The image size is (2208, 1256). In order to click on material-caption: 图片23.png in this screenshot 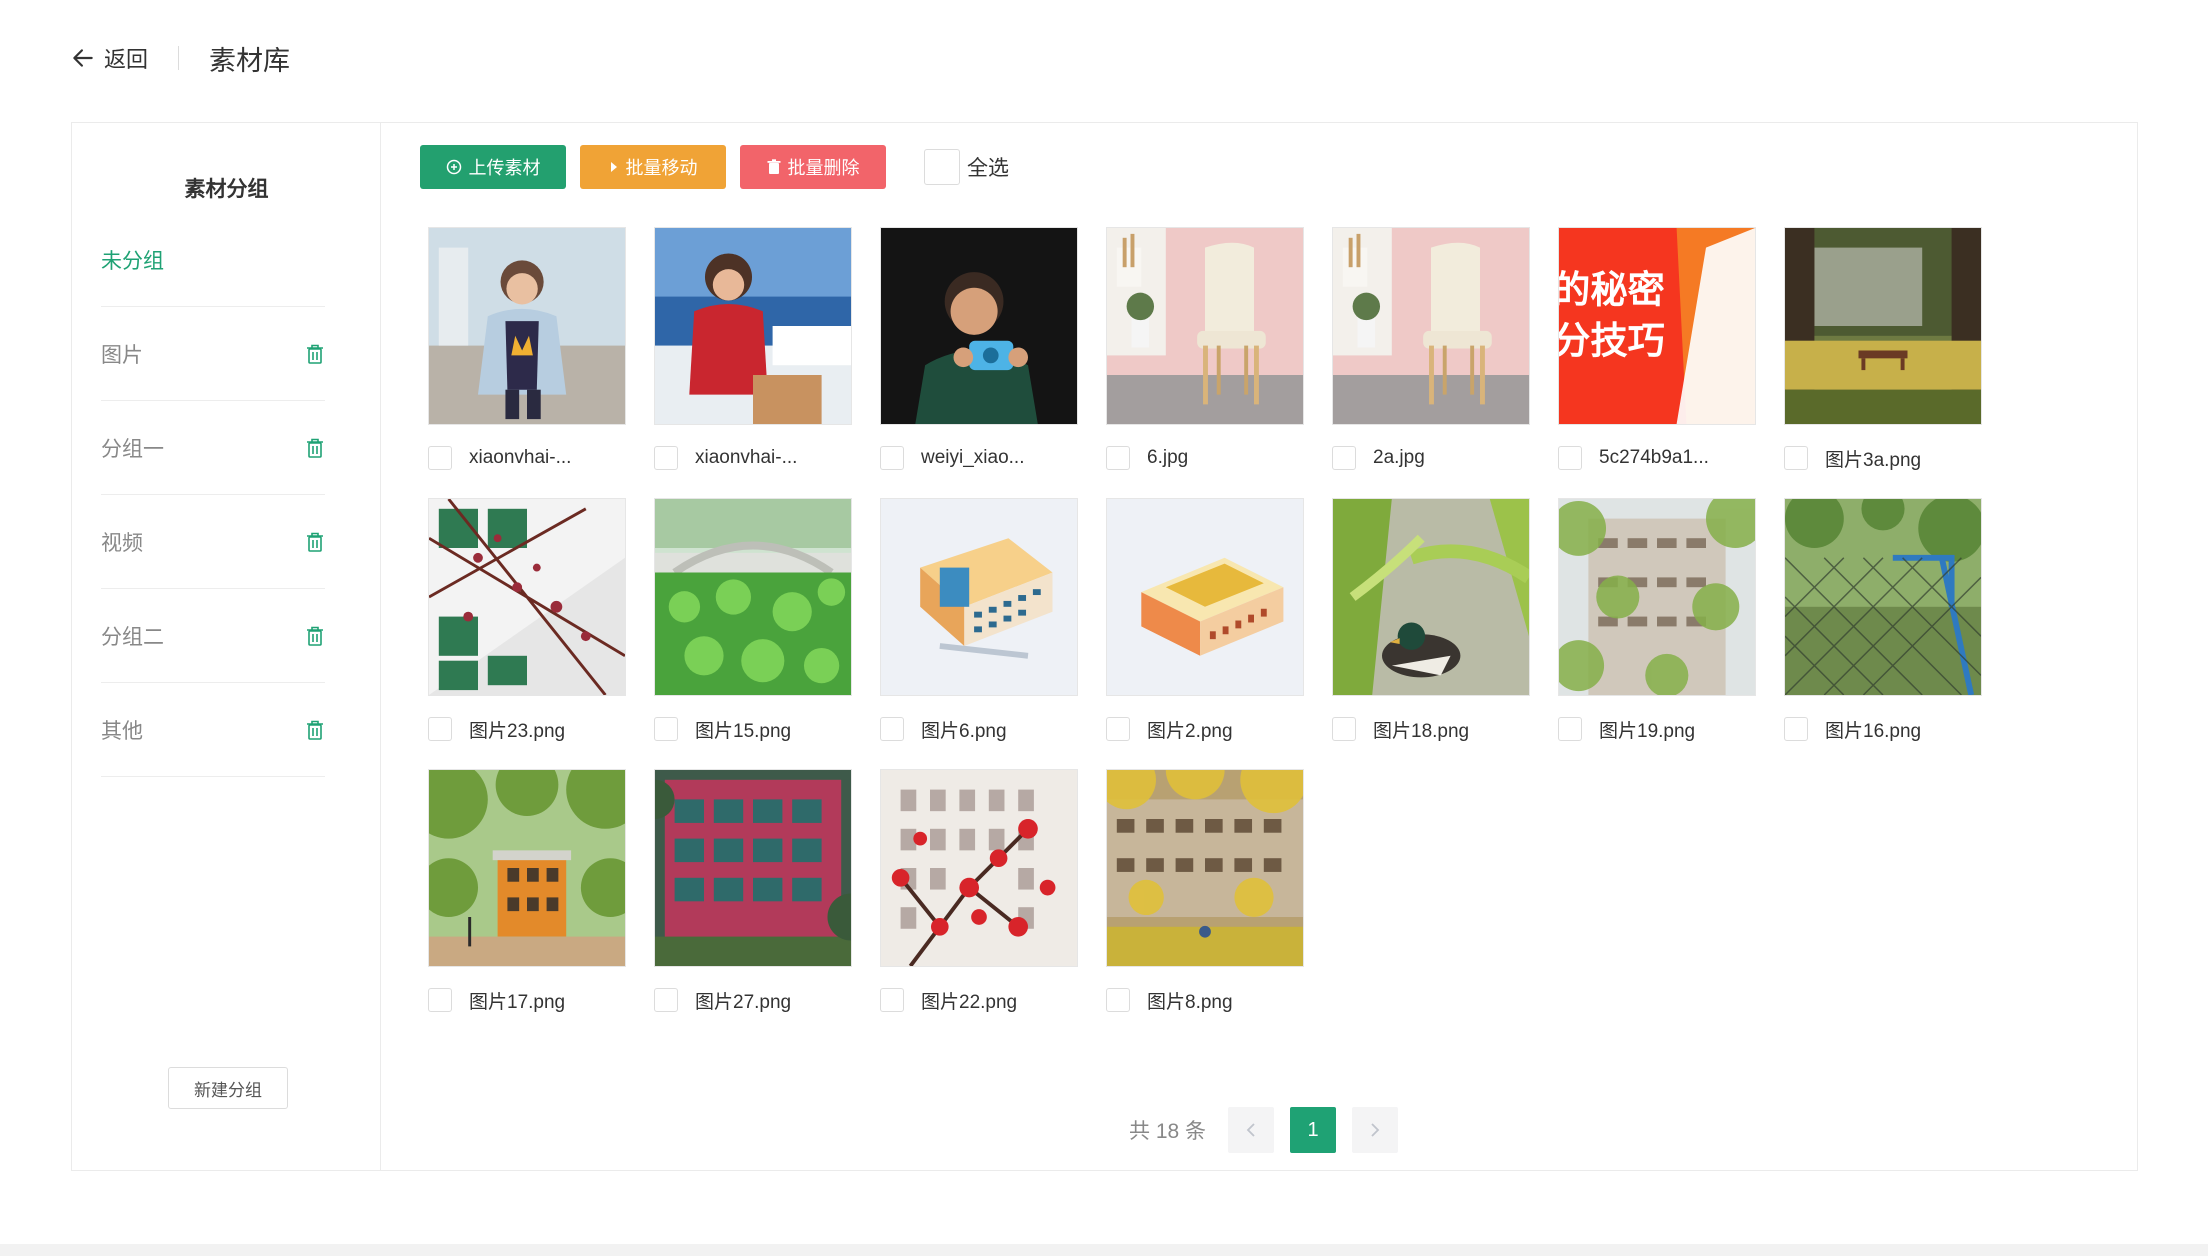, I will do `click(527, 729)`.